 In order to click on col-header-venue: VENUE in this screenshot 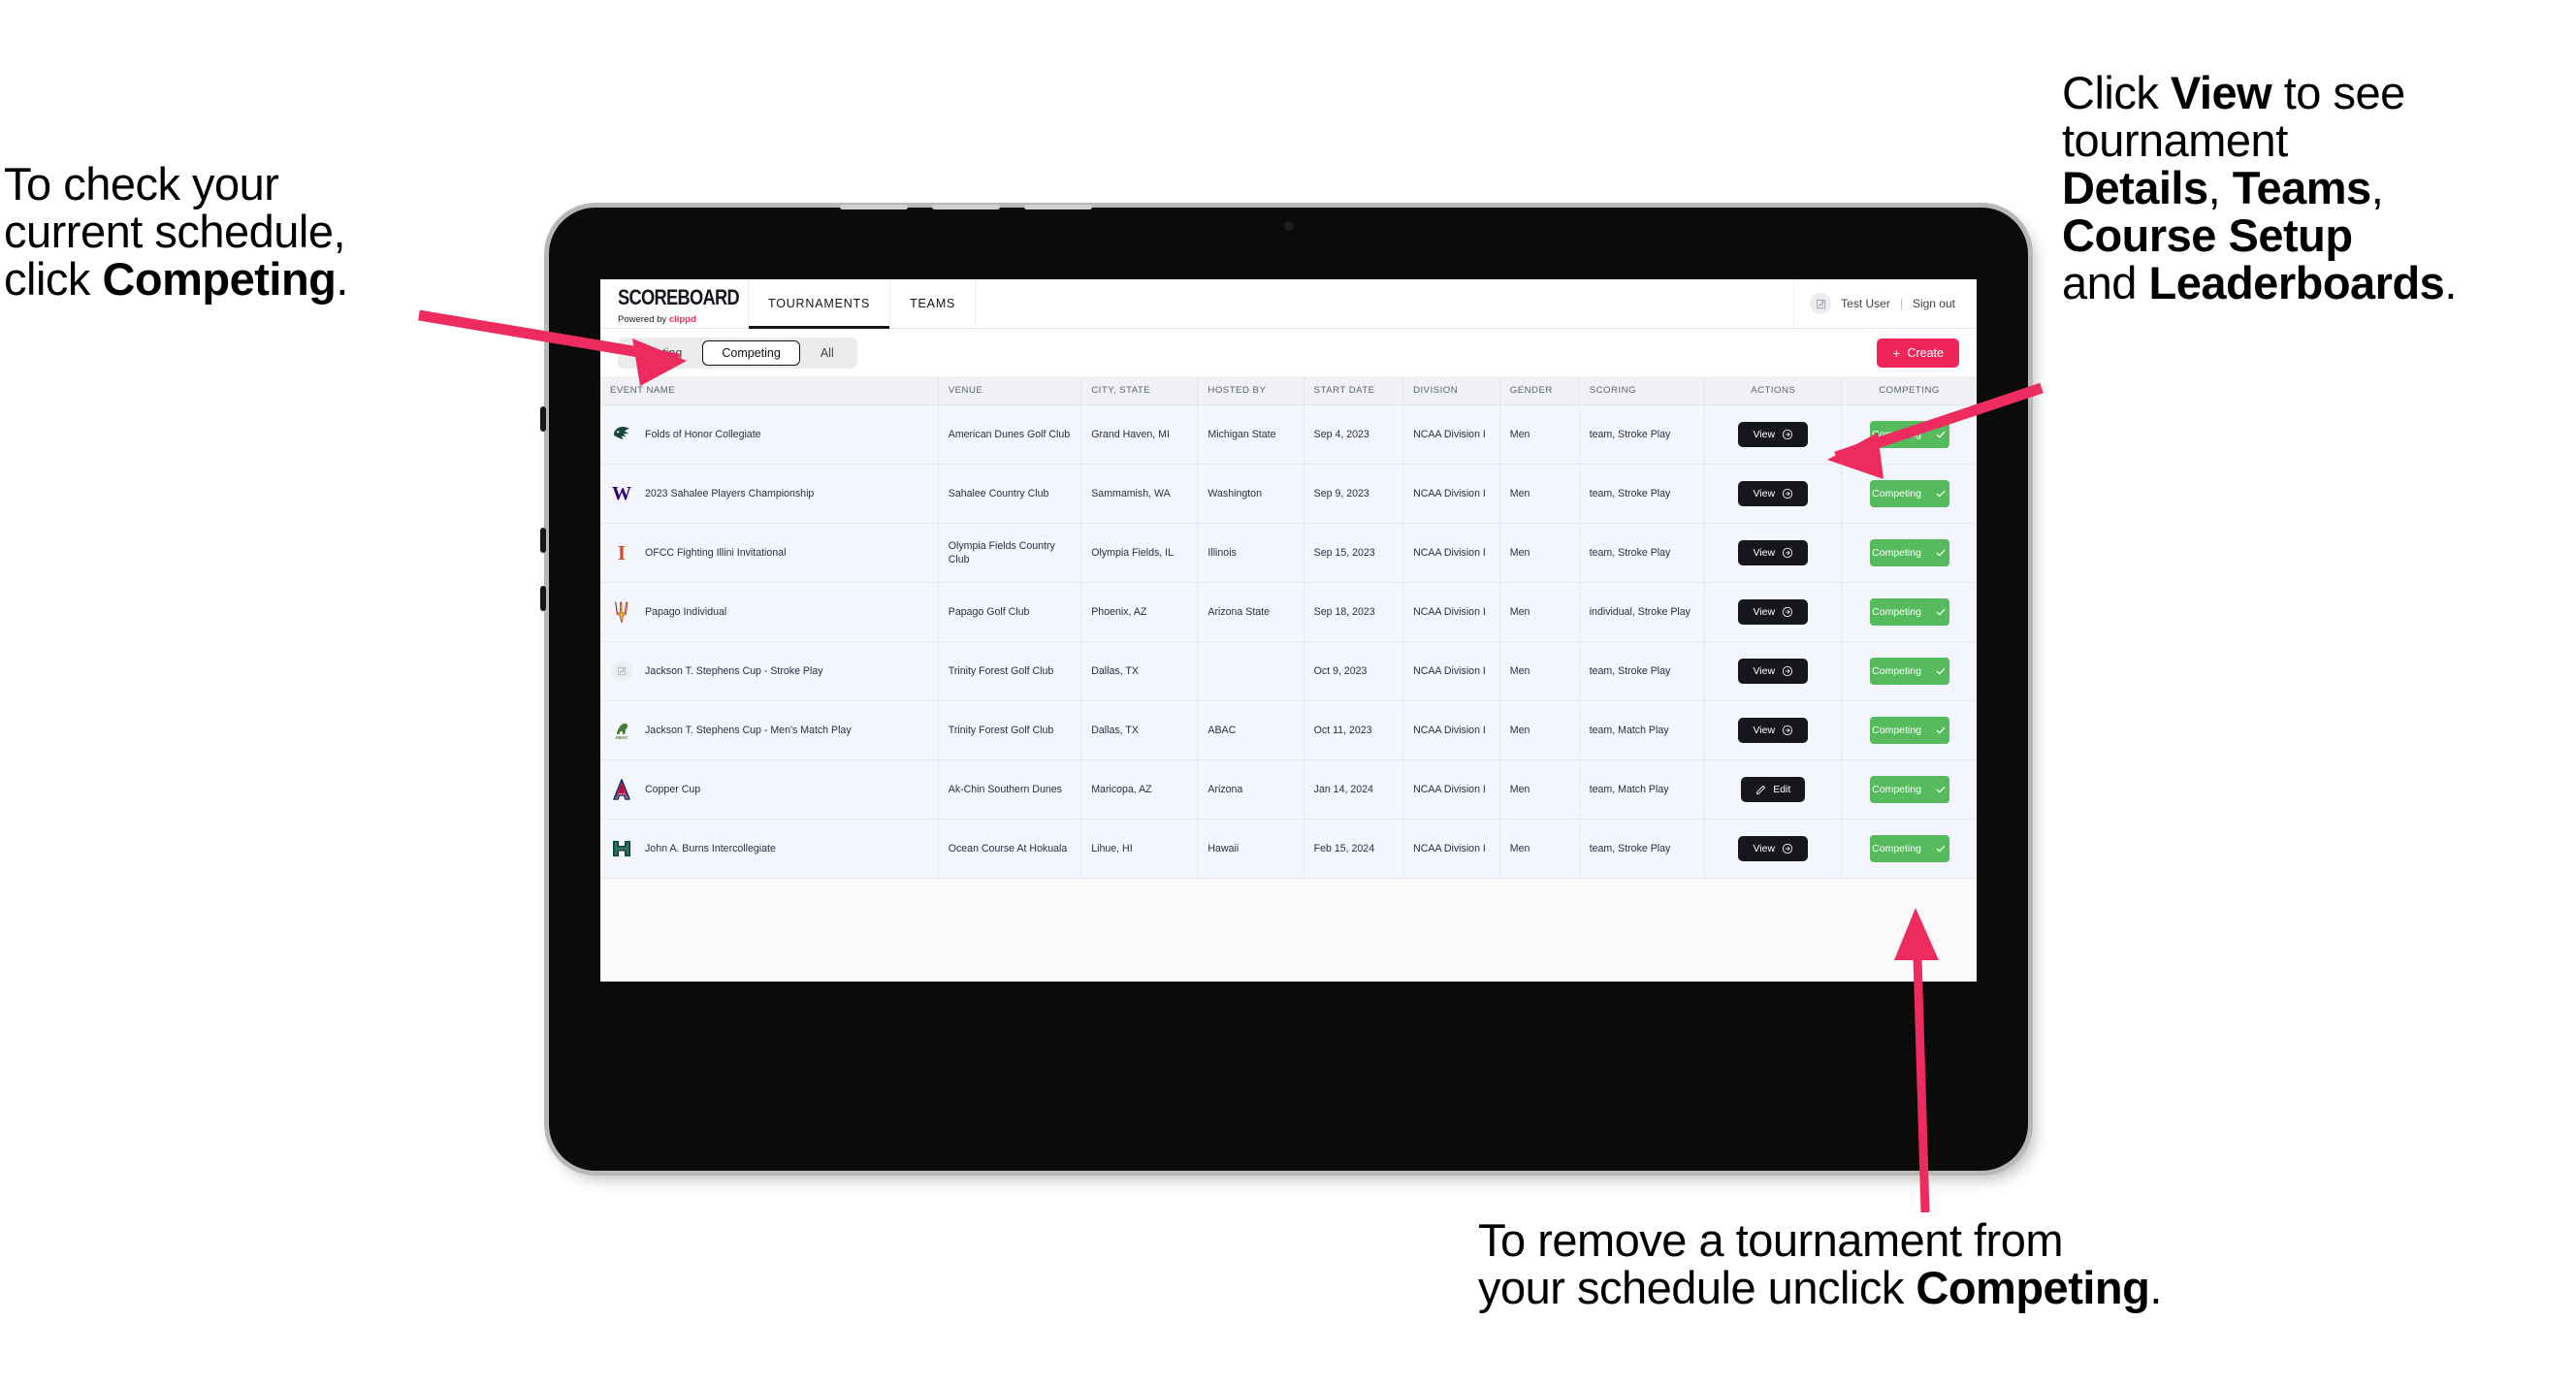, I will do `click(1010, 390)`.